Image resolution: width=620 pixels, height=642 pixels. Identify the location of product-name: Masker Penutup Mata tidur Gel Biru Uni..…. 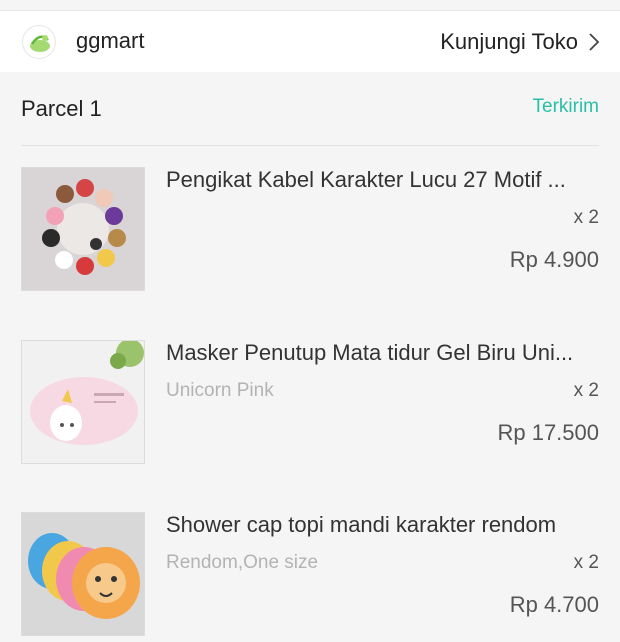
(382, 353).